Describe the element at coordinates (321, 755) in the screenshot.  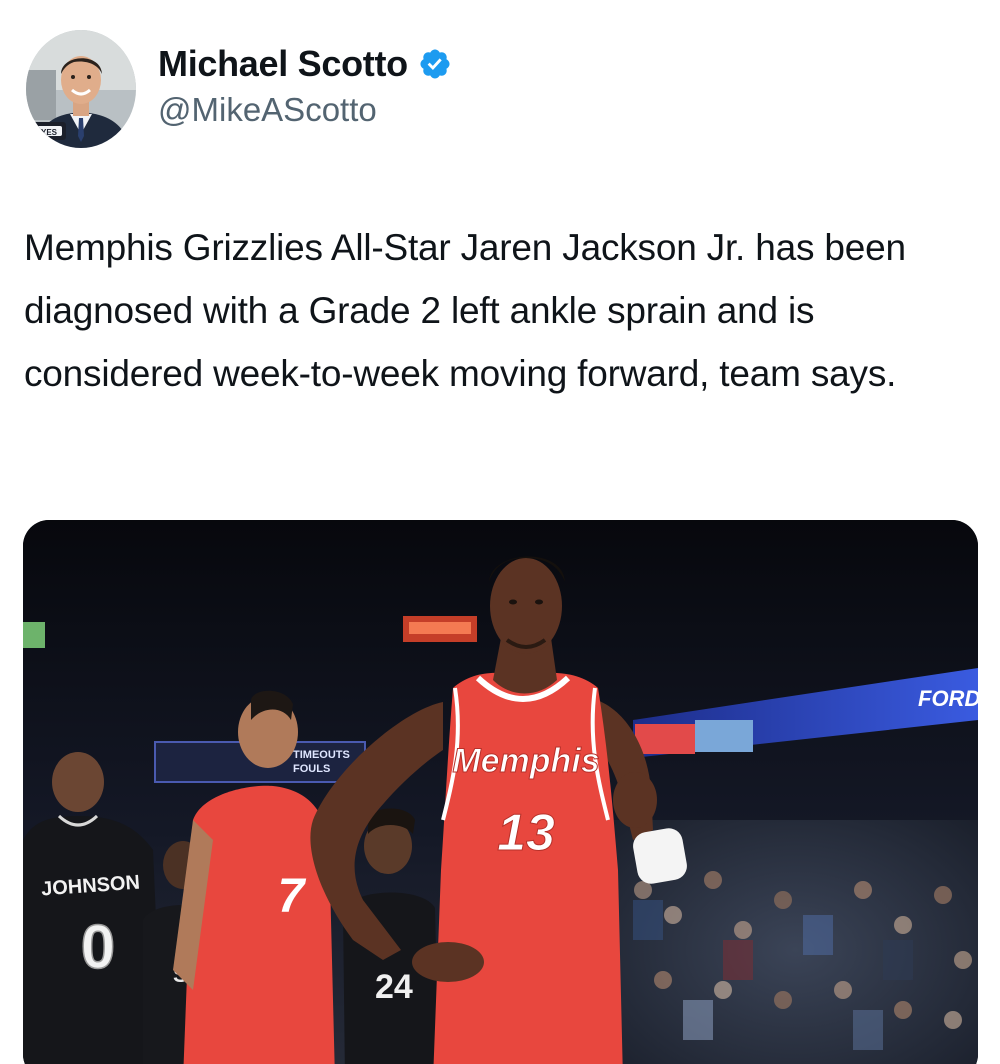
I see `scoreboard-timeouts-text: TIMEOUTS` at that location.